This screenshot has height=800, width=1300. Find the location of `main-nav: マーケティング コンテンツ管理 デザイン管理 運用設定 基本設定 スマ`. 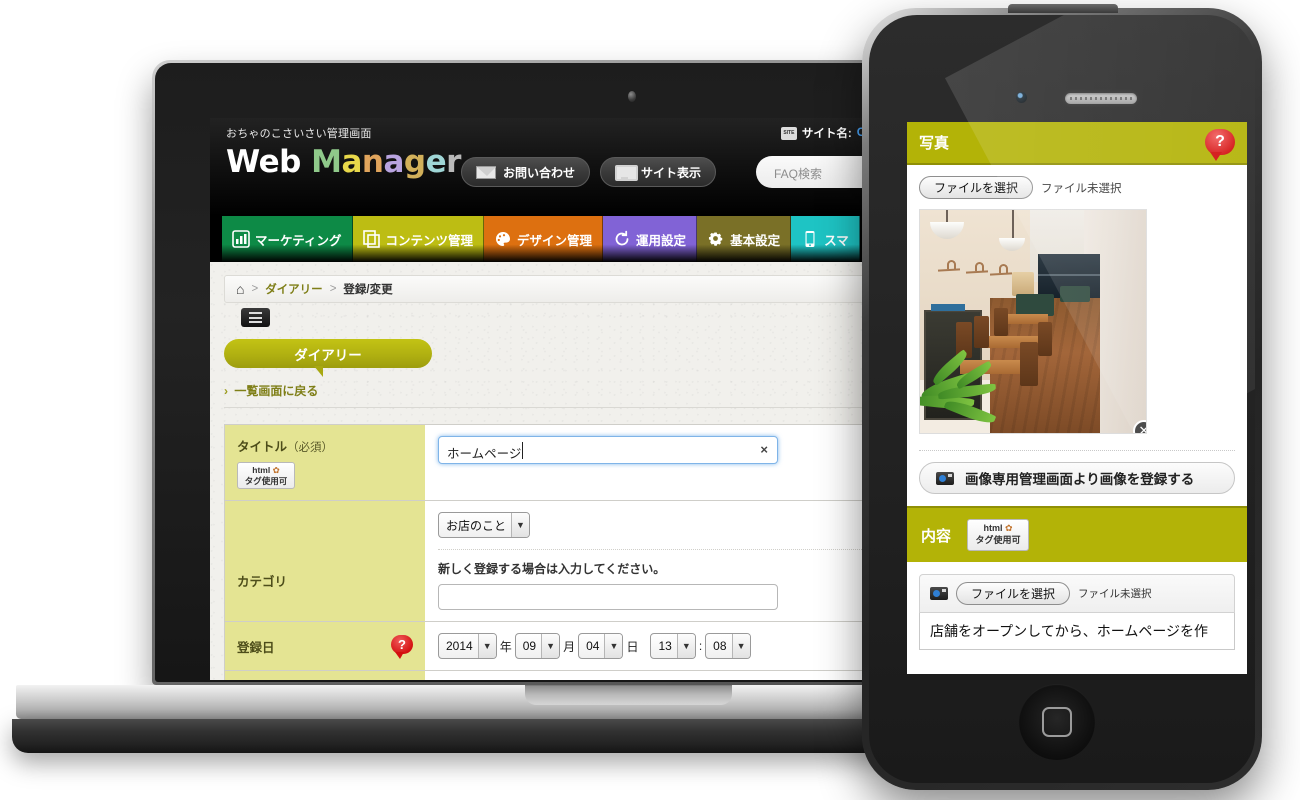

main-nav: マーケティング コンテンツ管理 デザイン管理 運用設定 基本設定 スマ is located at coordinates (560, 242).